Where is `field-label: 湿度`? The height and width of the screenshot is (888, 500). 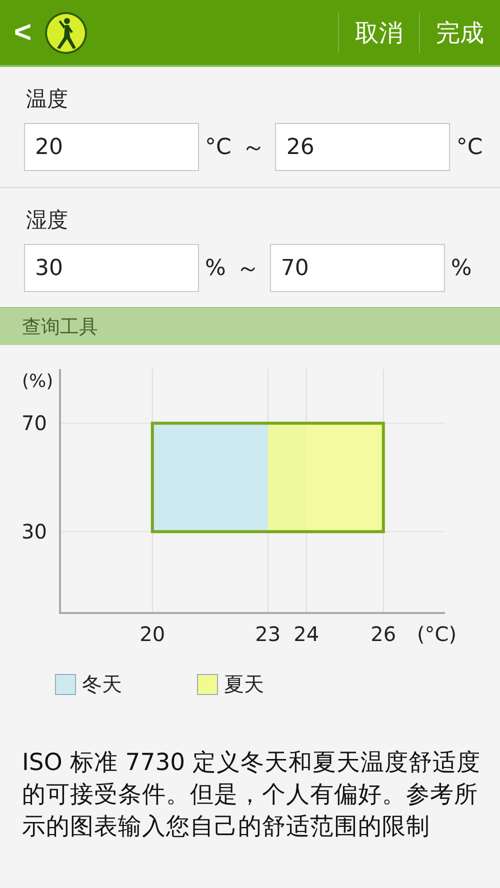 field-label: 湿度 is located at coordinates (47, 220).